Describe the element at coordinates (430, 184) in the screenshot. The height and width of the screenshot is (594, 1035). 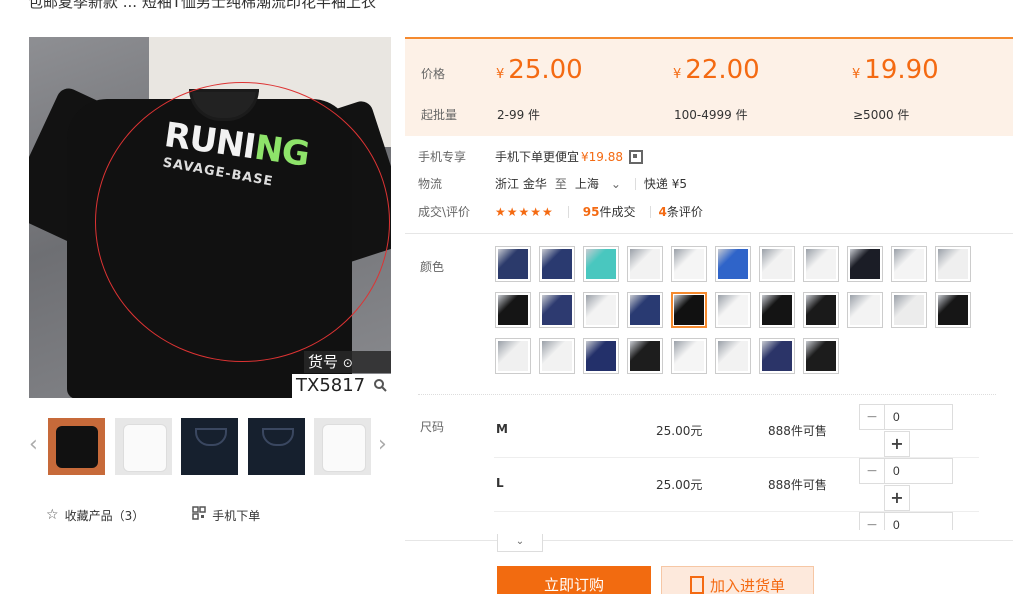
I see `logistics-label: 物流` at that location.